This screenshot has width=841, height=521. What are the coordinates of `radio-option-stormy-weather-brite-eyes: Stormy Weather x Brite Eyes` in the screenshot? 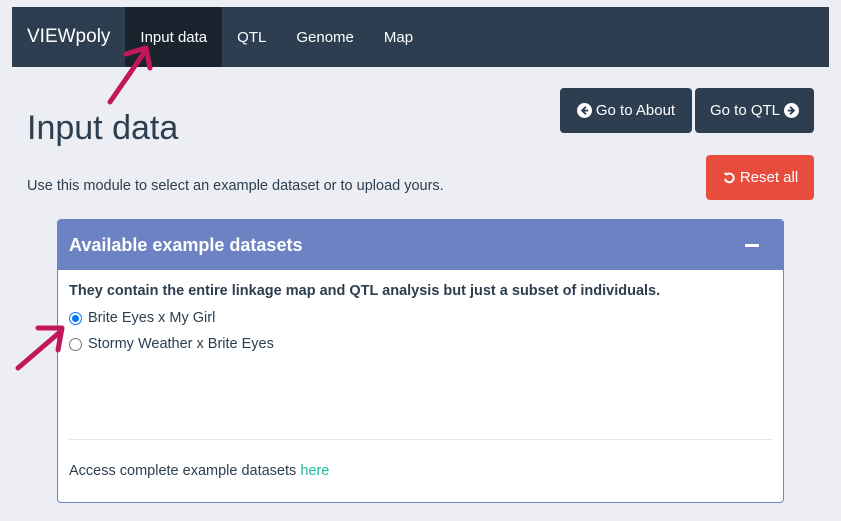 It's located at (420, 344).